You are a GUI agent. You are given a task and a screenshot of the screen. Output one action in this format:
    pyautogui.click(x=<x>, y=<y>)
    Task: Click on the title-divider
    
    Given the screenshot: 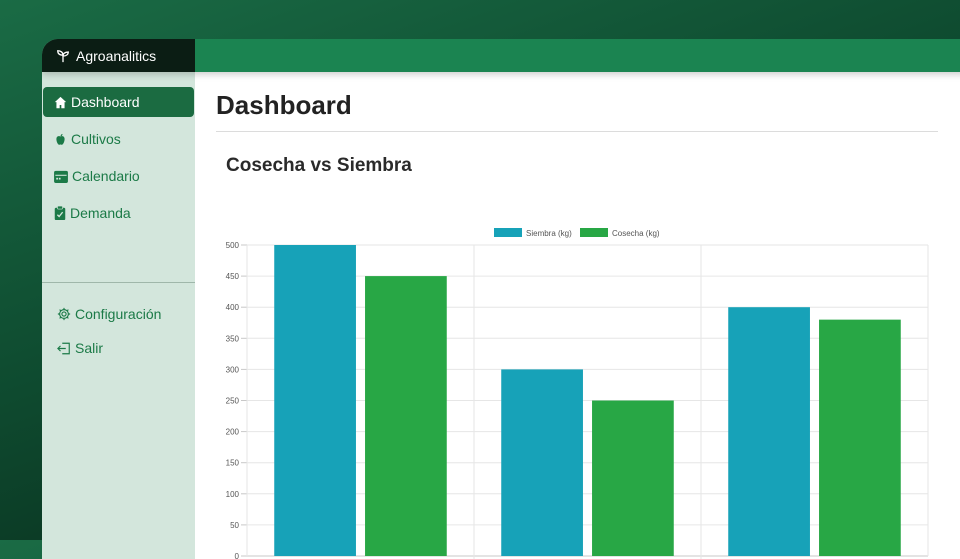 What is the action you would take?
    pyautogui.click(x=577, y=131)
    